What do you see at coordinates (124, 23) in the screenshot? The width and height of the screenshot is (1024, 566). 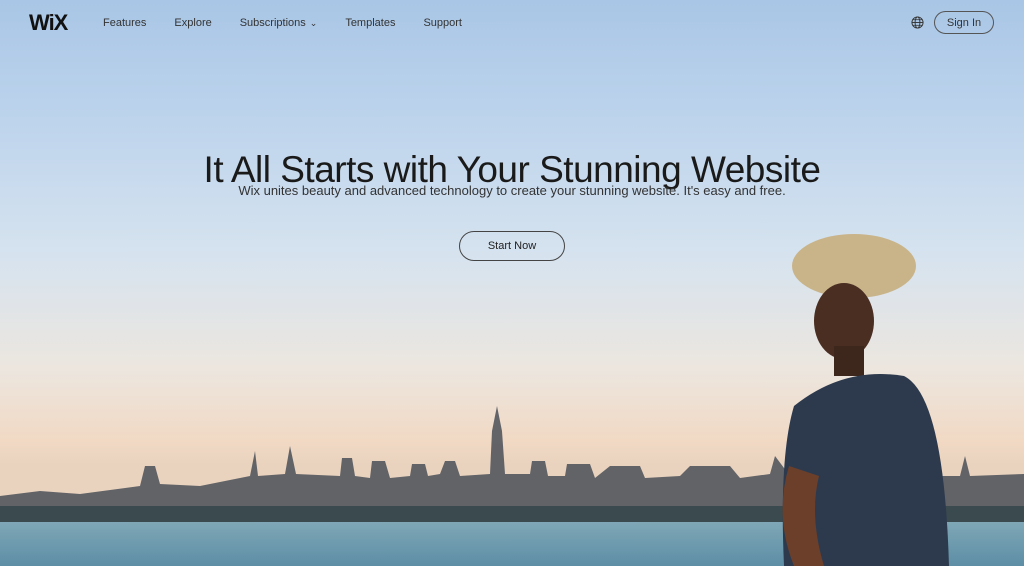 I see `nav-item-features: Features` at bounding box center [124, 23].